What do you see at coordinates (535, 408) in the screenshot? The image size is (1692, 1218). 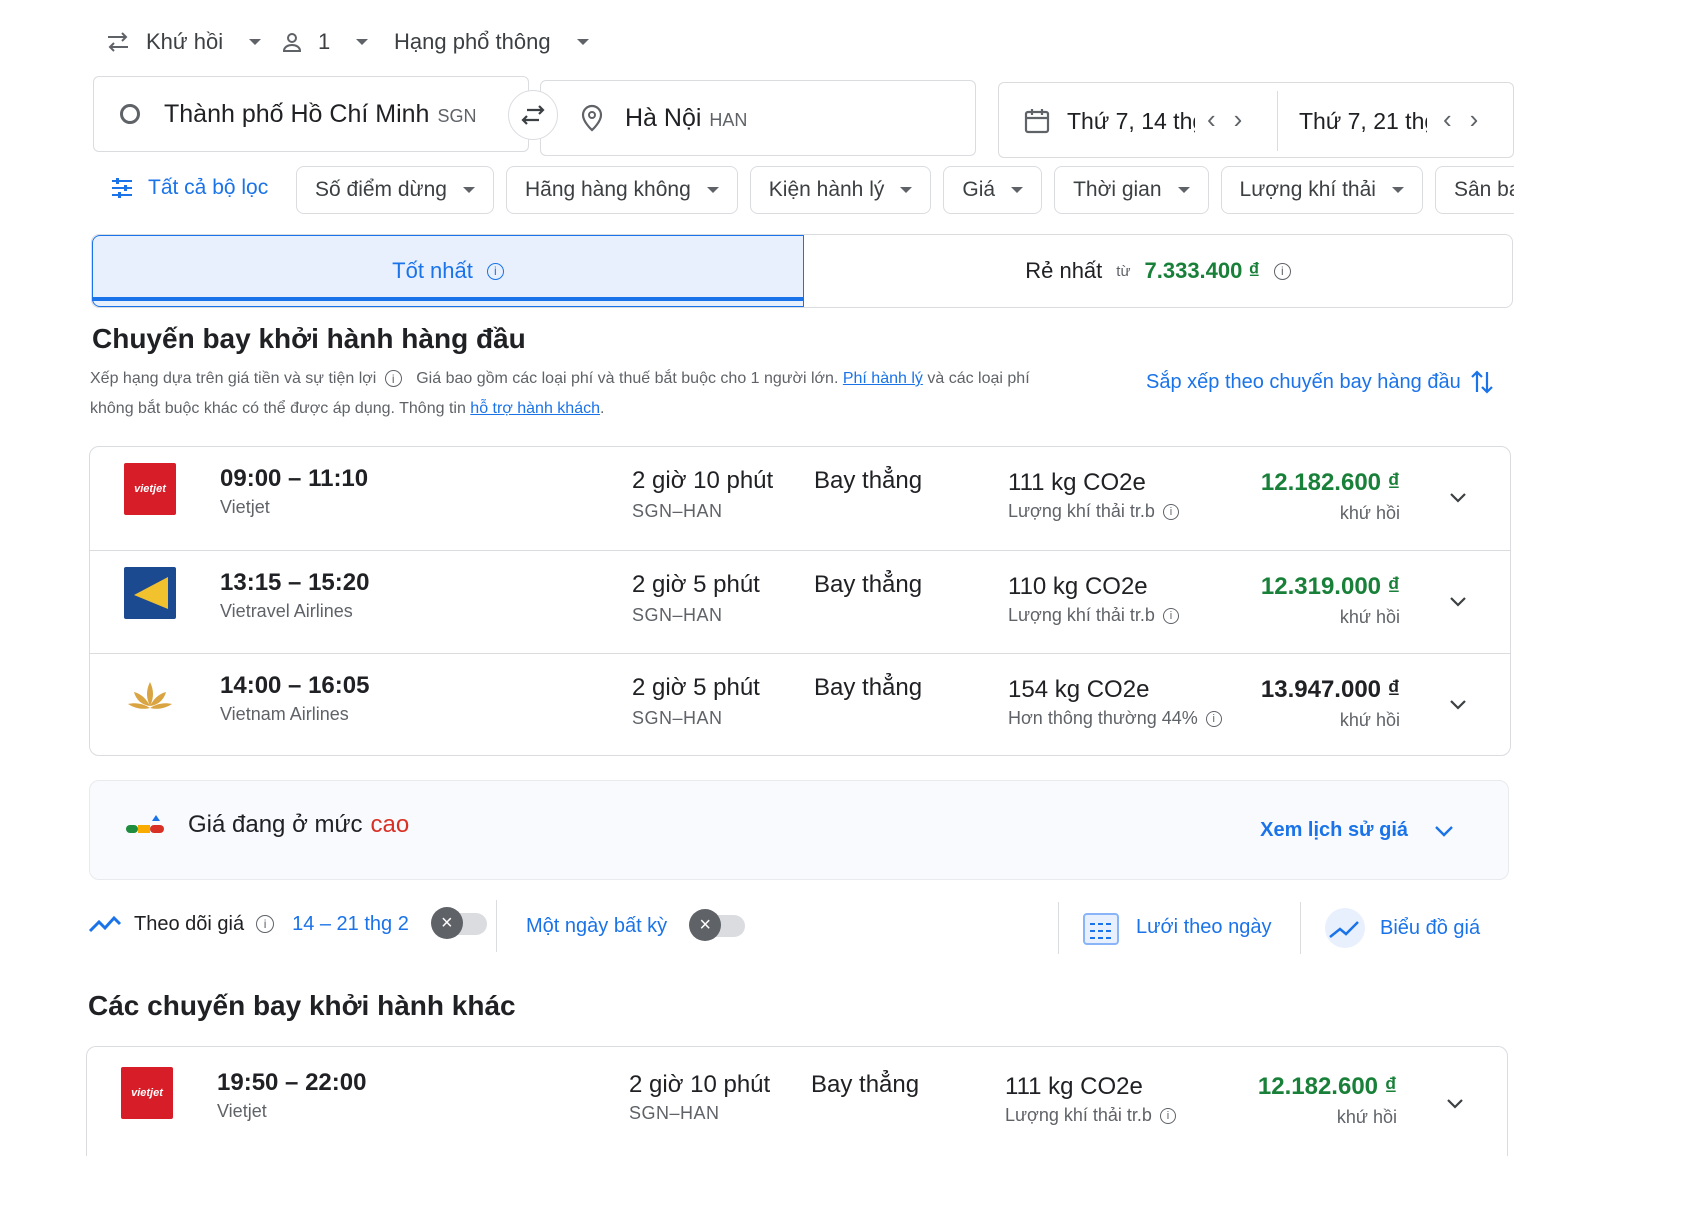 I see `passenger-assistance-link: hỗ trợ hành khách` at bounding box center [535, 408].